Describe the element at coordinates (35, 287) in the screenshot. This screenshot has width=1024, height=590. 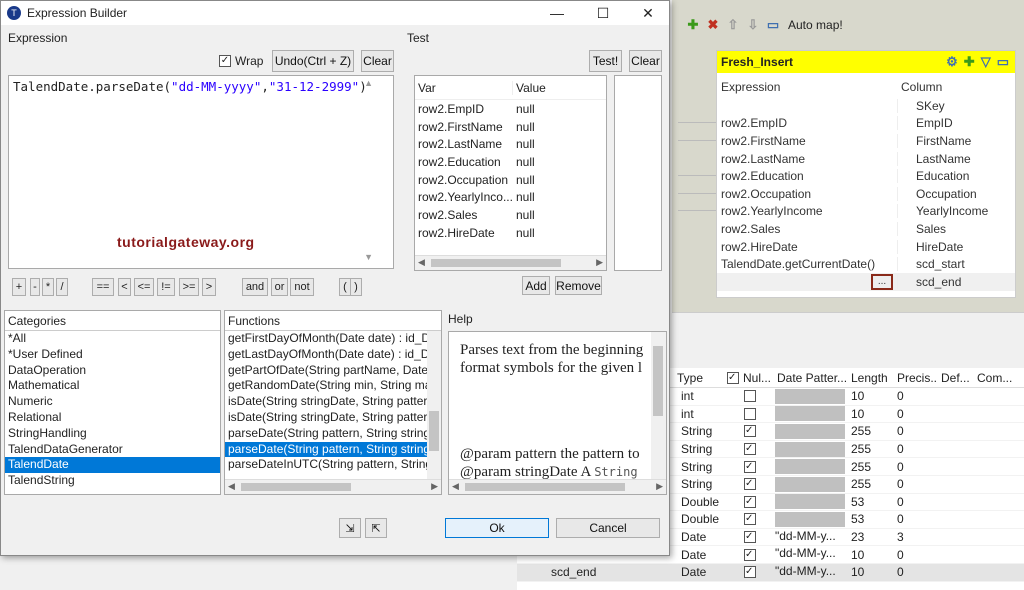
I see `operator-button: -` at that location.